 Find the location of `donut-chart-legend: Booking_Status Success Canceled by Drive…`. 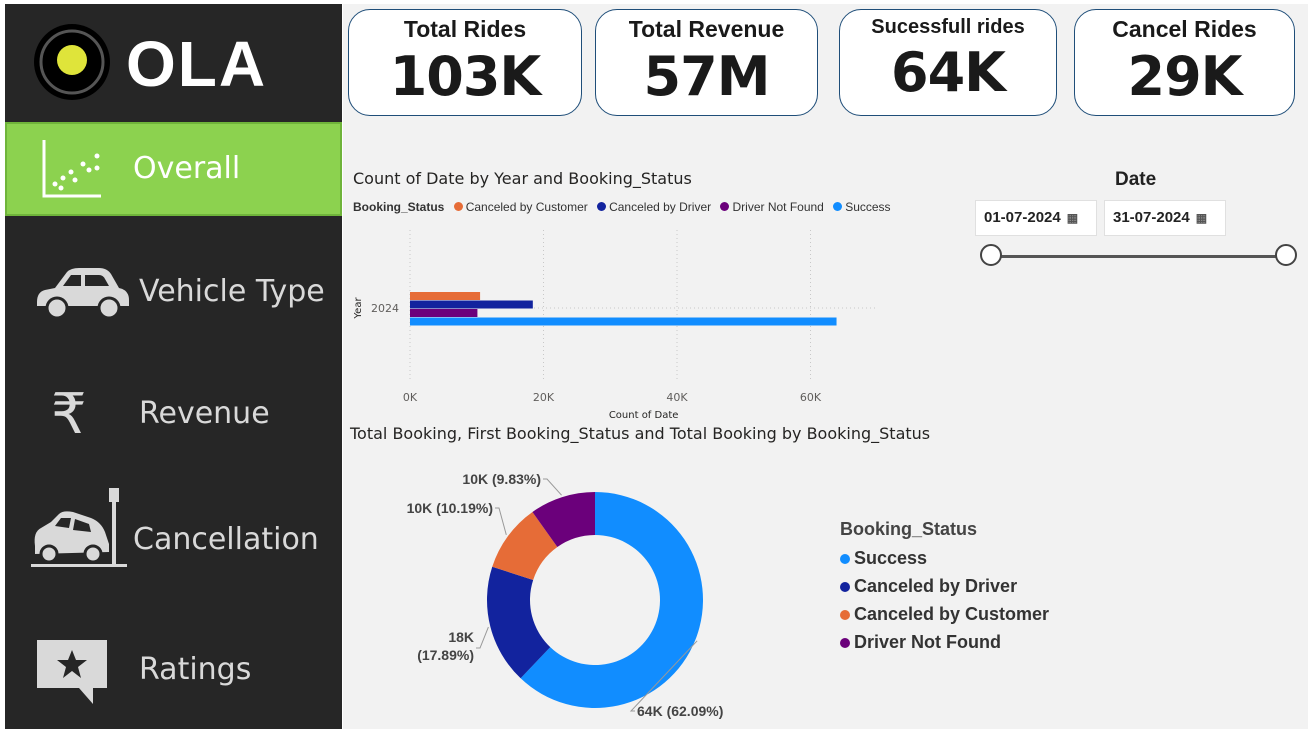

donut-chart-legend: Booking_Status Success Canceled by Drive… is located at coordinates (944, 589).